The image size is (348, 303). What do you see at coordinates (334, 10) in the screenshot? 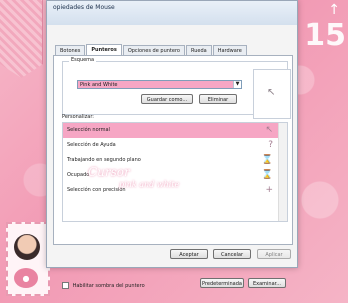
I see `decorative-arrow-icon: ↑` at bounding box center [334, 10].